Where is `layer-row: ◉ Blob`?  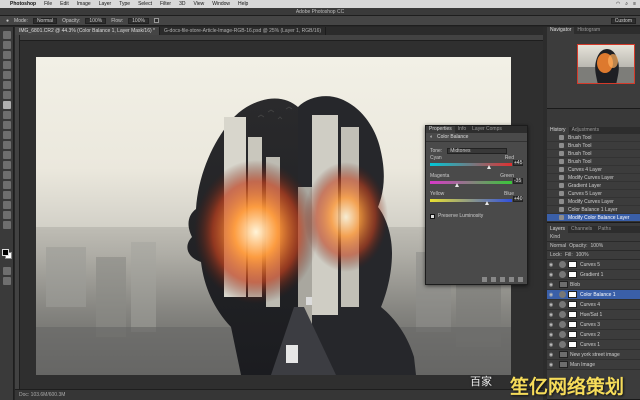 layer-row: ◉ Blob is located at coordinates (593, 285).